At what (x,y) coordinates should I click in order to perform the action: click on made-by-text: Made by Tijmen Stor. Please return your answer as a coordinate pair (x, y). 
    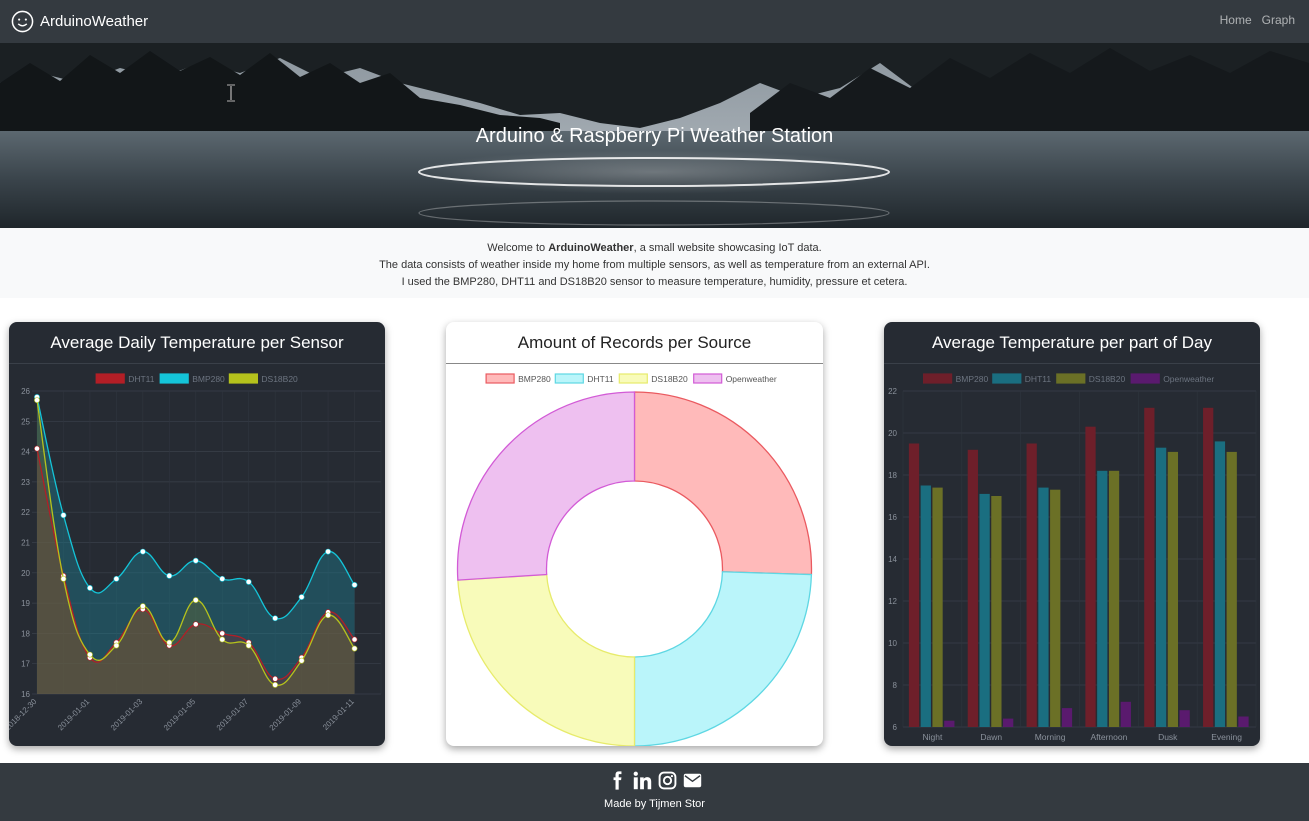
    Looking at the image, I should click on (654, 804).